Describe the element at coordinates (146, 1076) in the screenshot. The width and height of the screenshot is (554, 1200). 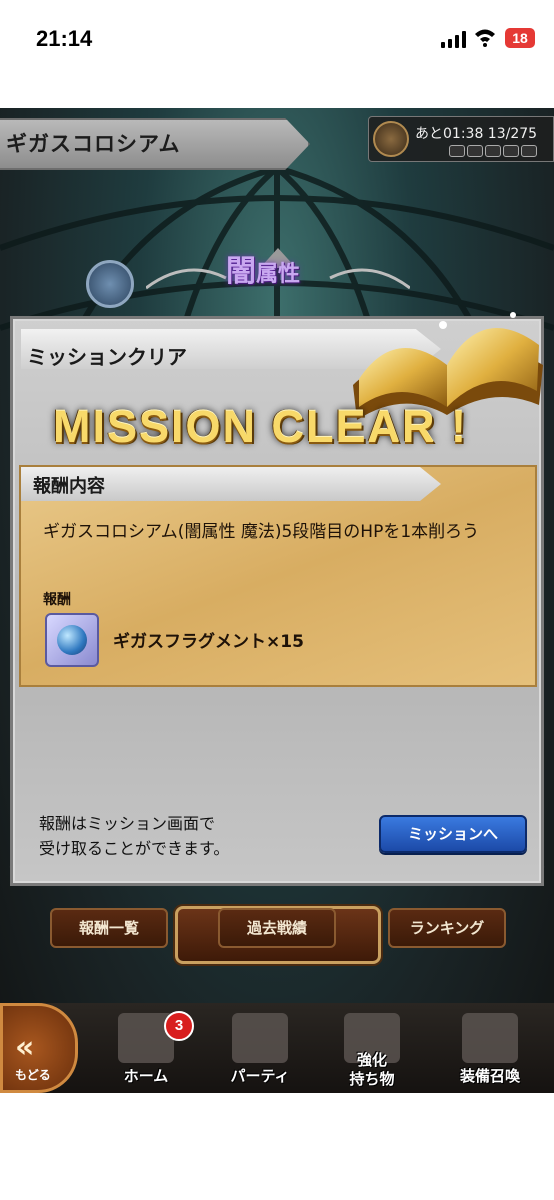
I see `nav-home-label: ホーム` at that location.